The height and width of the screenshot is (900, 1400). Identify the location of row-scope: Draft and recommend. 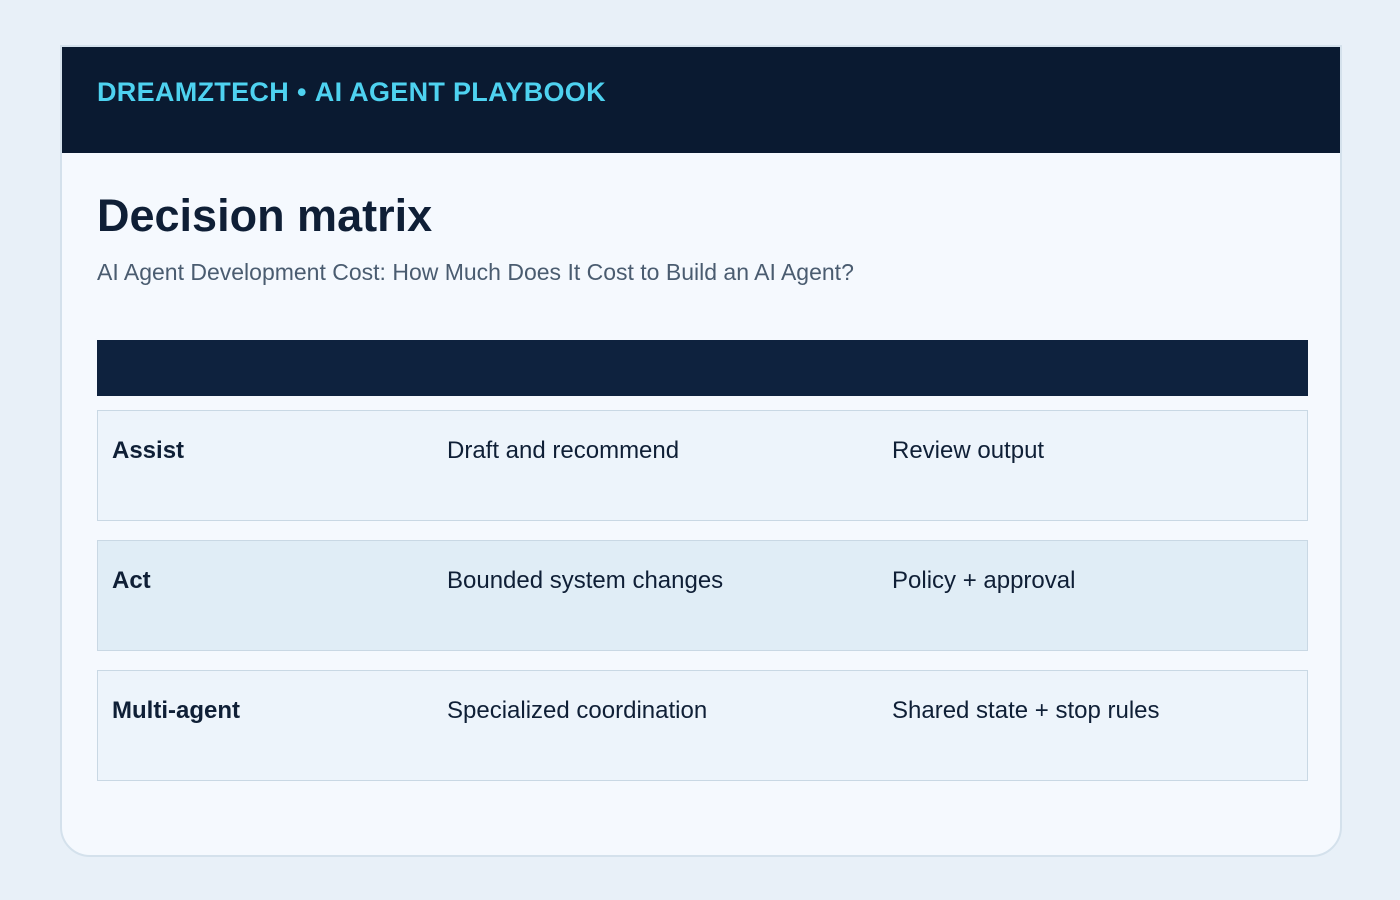
(563, 450).